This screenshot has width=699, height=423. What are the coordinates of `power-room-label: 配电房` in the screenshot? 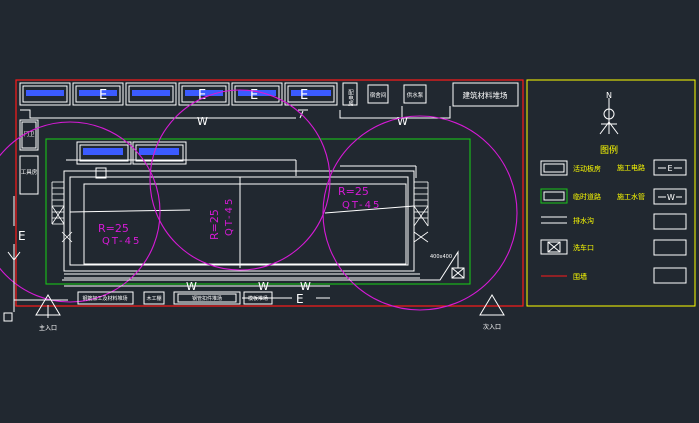 It's located at (350, 99).